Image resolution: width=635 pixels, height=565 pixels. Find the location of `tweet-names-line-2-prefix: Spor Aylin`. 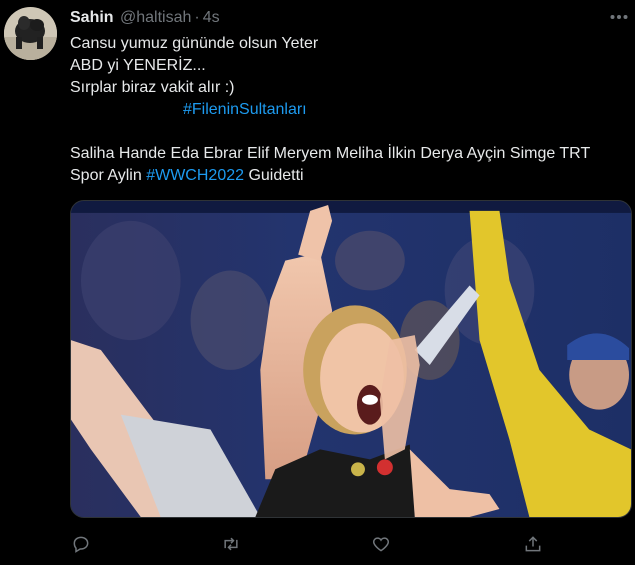

tweet-names-line-2-prefix: Spor Aylin is located at coordinates (108, 175).